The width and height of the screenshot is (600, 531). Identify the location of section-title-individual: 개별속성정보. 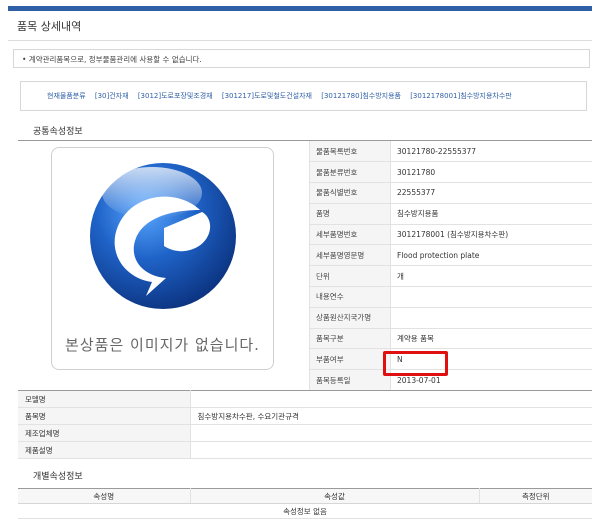
(58, 477).